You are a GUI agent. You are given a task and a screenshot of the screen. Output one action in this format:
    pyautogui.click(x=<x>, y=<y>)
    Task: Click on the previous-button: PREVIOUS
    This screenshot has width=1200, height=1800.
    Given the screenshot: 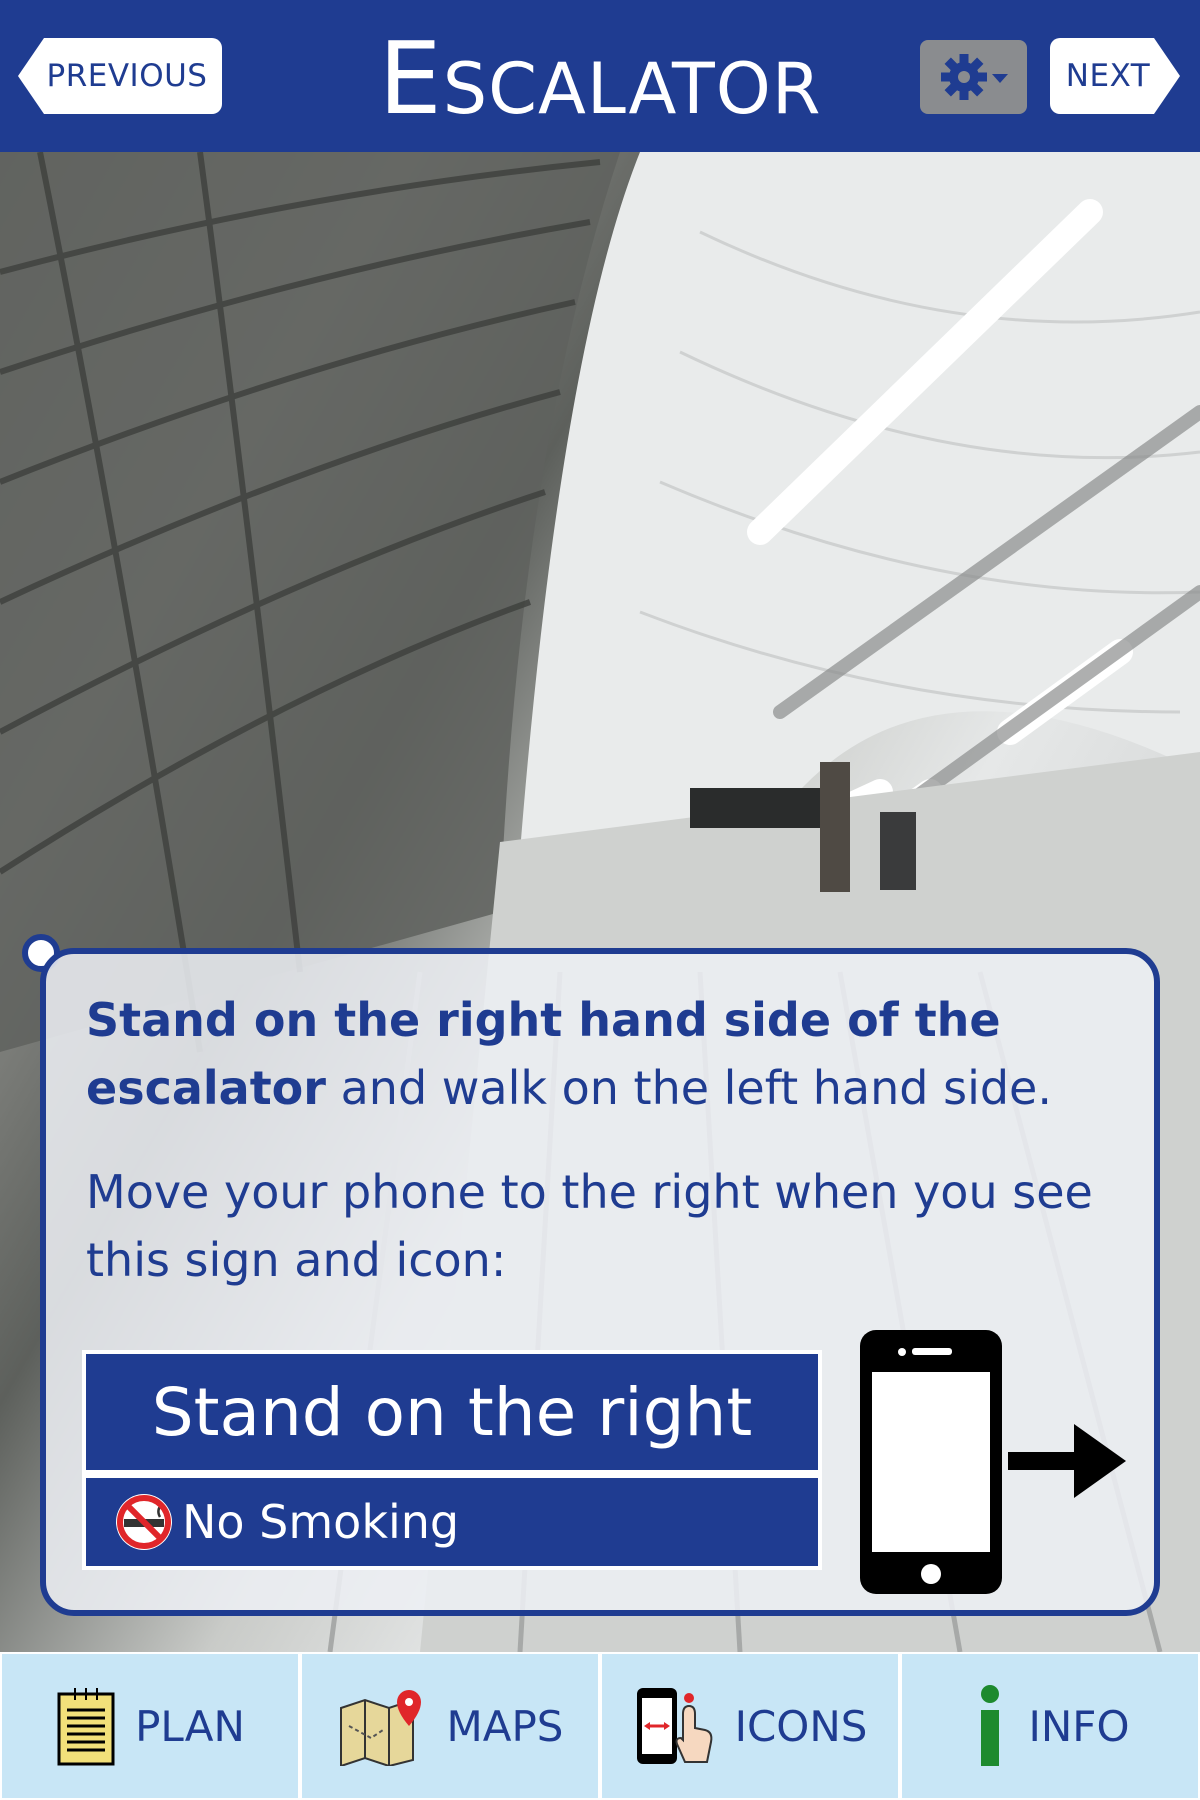 What is the action you would take?
    pyautogui.click(x=120, y=76)
    